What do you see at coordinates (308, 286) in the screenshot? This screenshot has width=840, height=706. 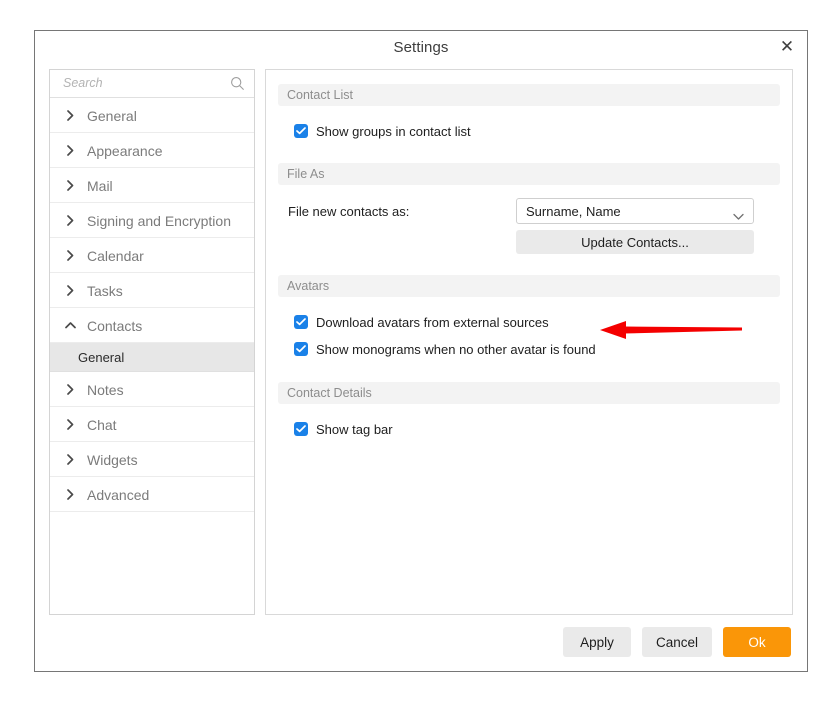 I see `section-header-label: Avatars` at bounding box center [308, 286].